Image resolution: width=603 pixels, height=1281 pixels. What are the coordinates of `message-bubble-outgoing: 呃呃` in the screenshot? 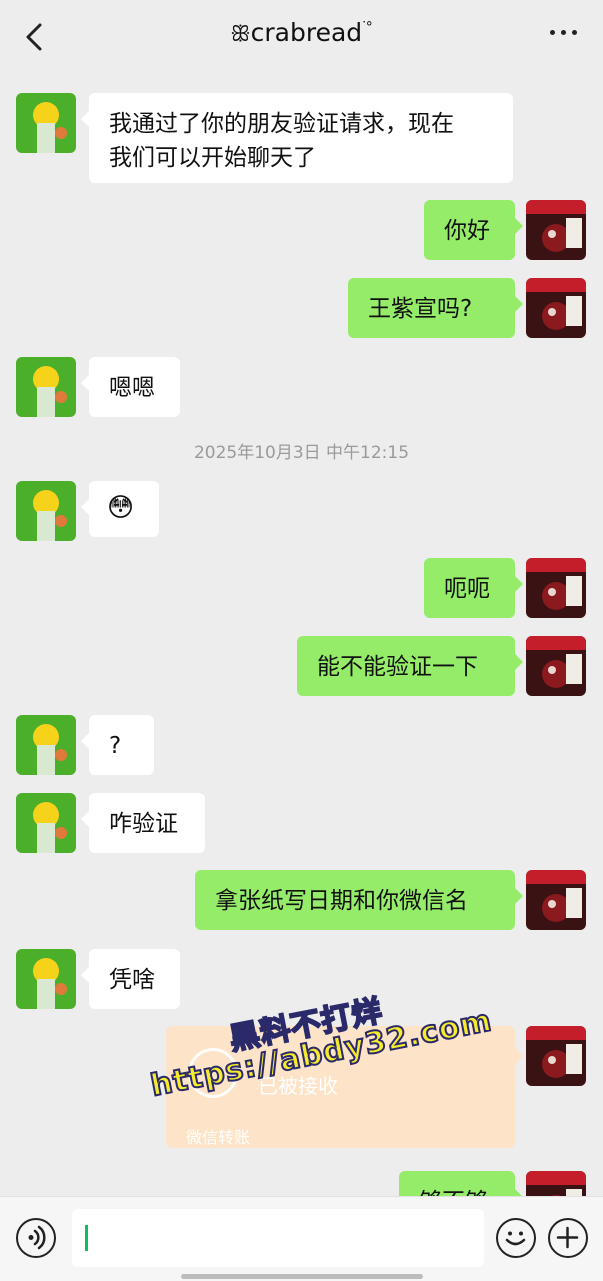 It's located at (473, 588).